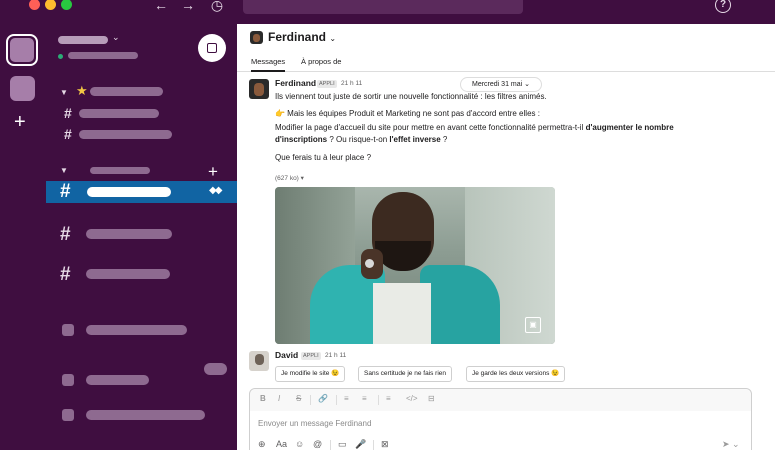 This screenshot has height=450, width=775. Describe the element at coordinates (501, 84) in the screenshot. I see `date-divider: Mercredi 31 mai ⌄` at that location.